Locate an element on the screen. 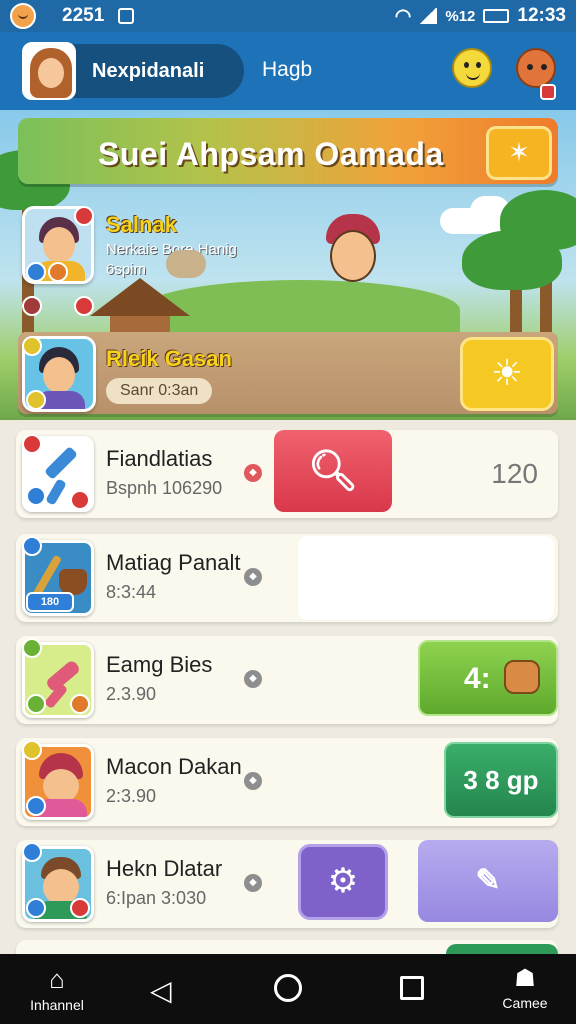  list-item-subtitle: 2:3.90 is located at coordinates (131, 796).